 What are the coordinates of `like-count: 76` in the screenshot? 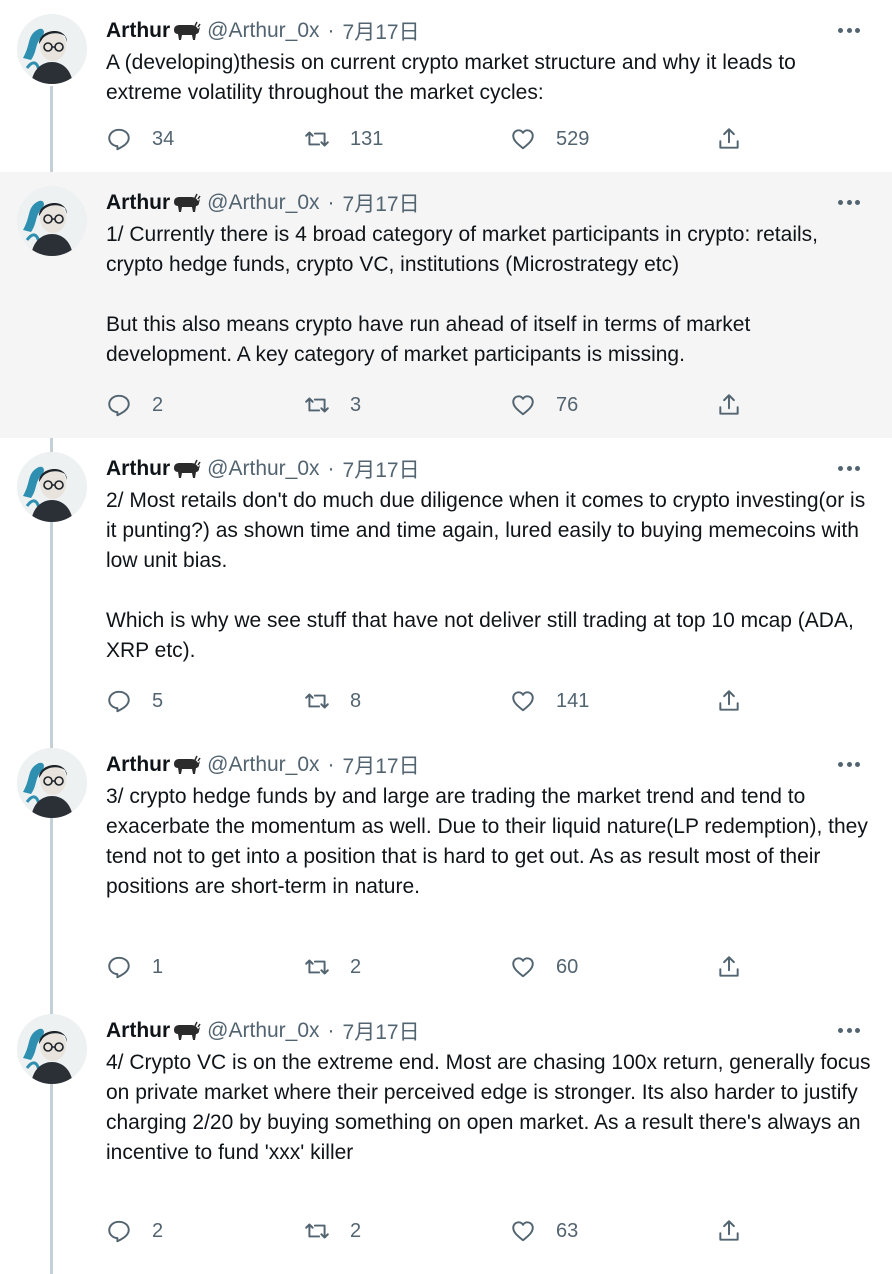 It's located at (567, 404).